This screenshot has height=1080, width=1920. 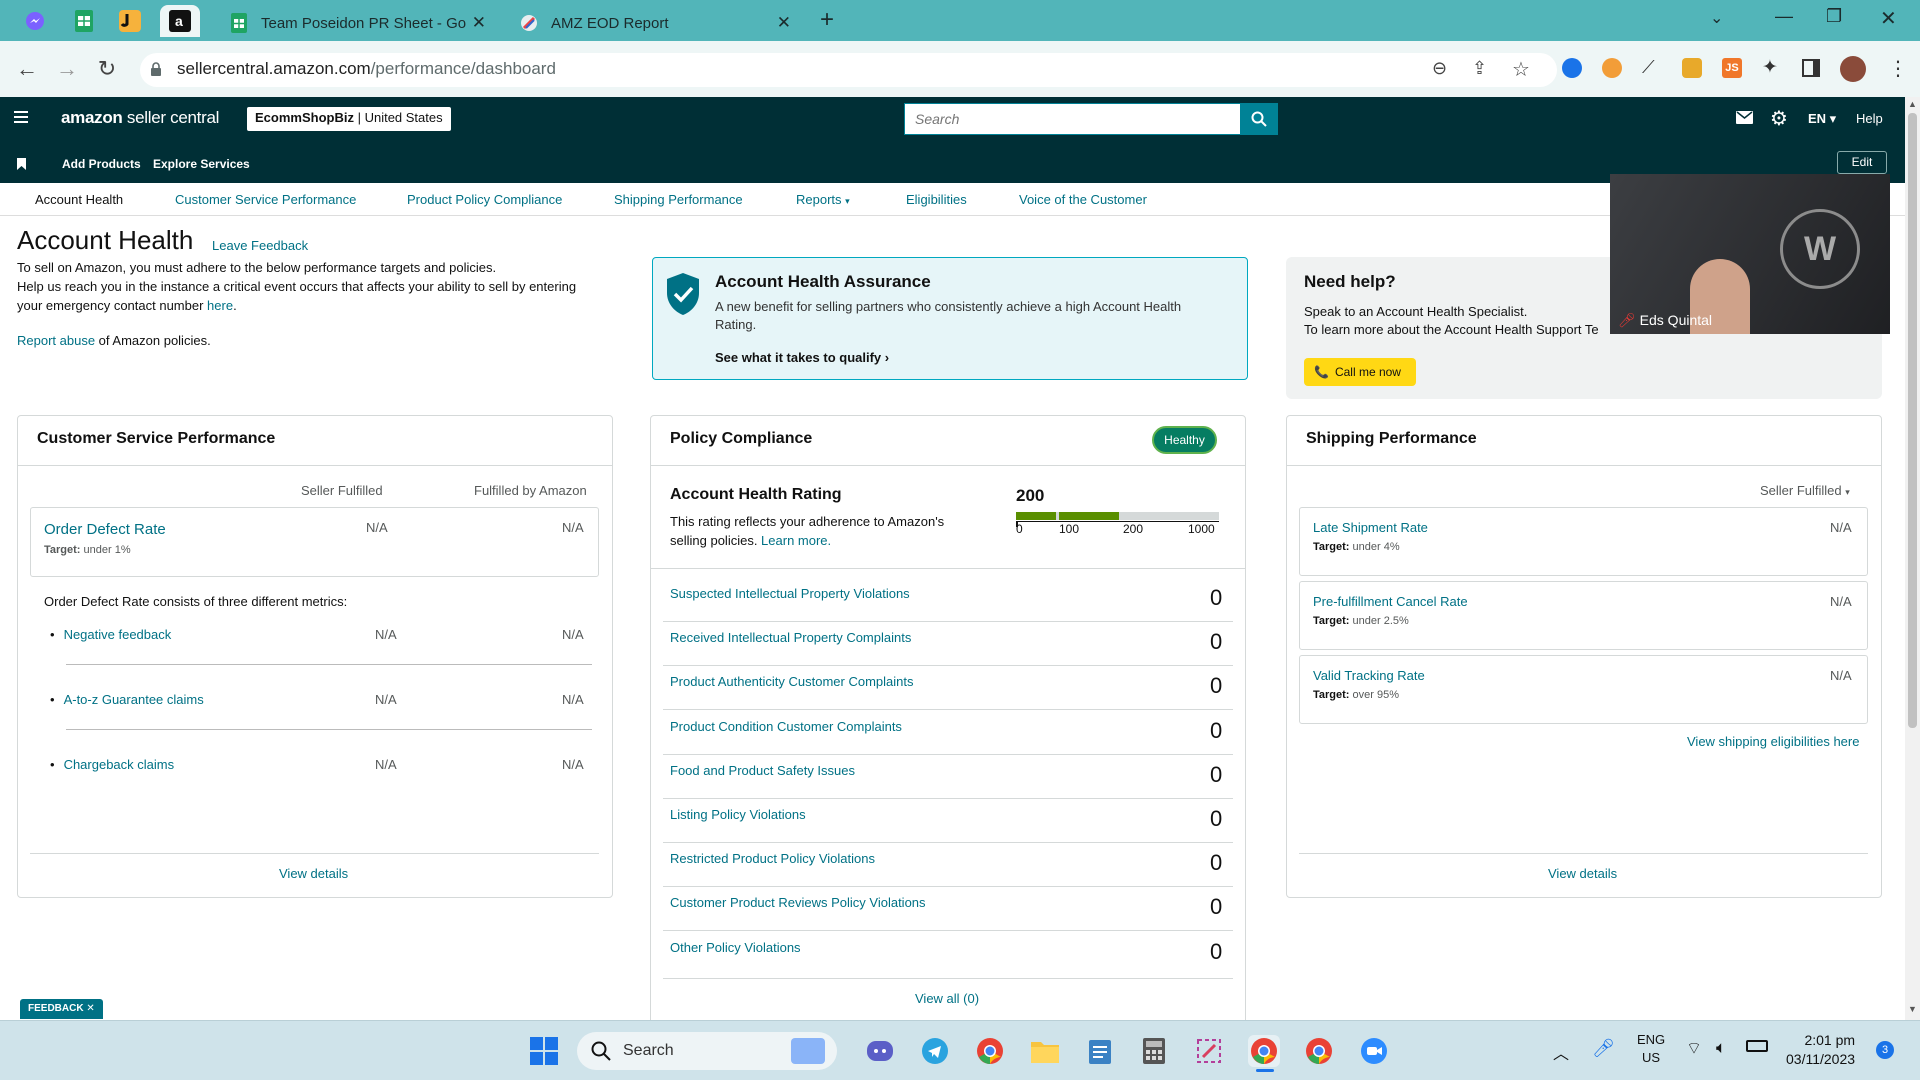 What do you see at coordinates (1716, 18) in the screenshot?
I see `tab-search-icon: ⌄` at bounding box center [1716, 18].